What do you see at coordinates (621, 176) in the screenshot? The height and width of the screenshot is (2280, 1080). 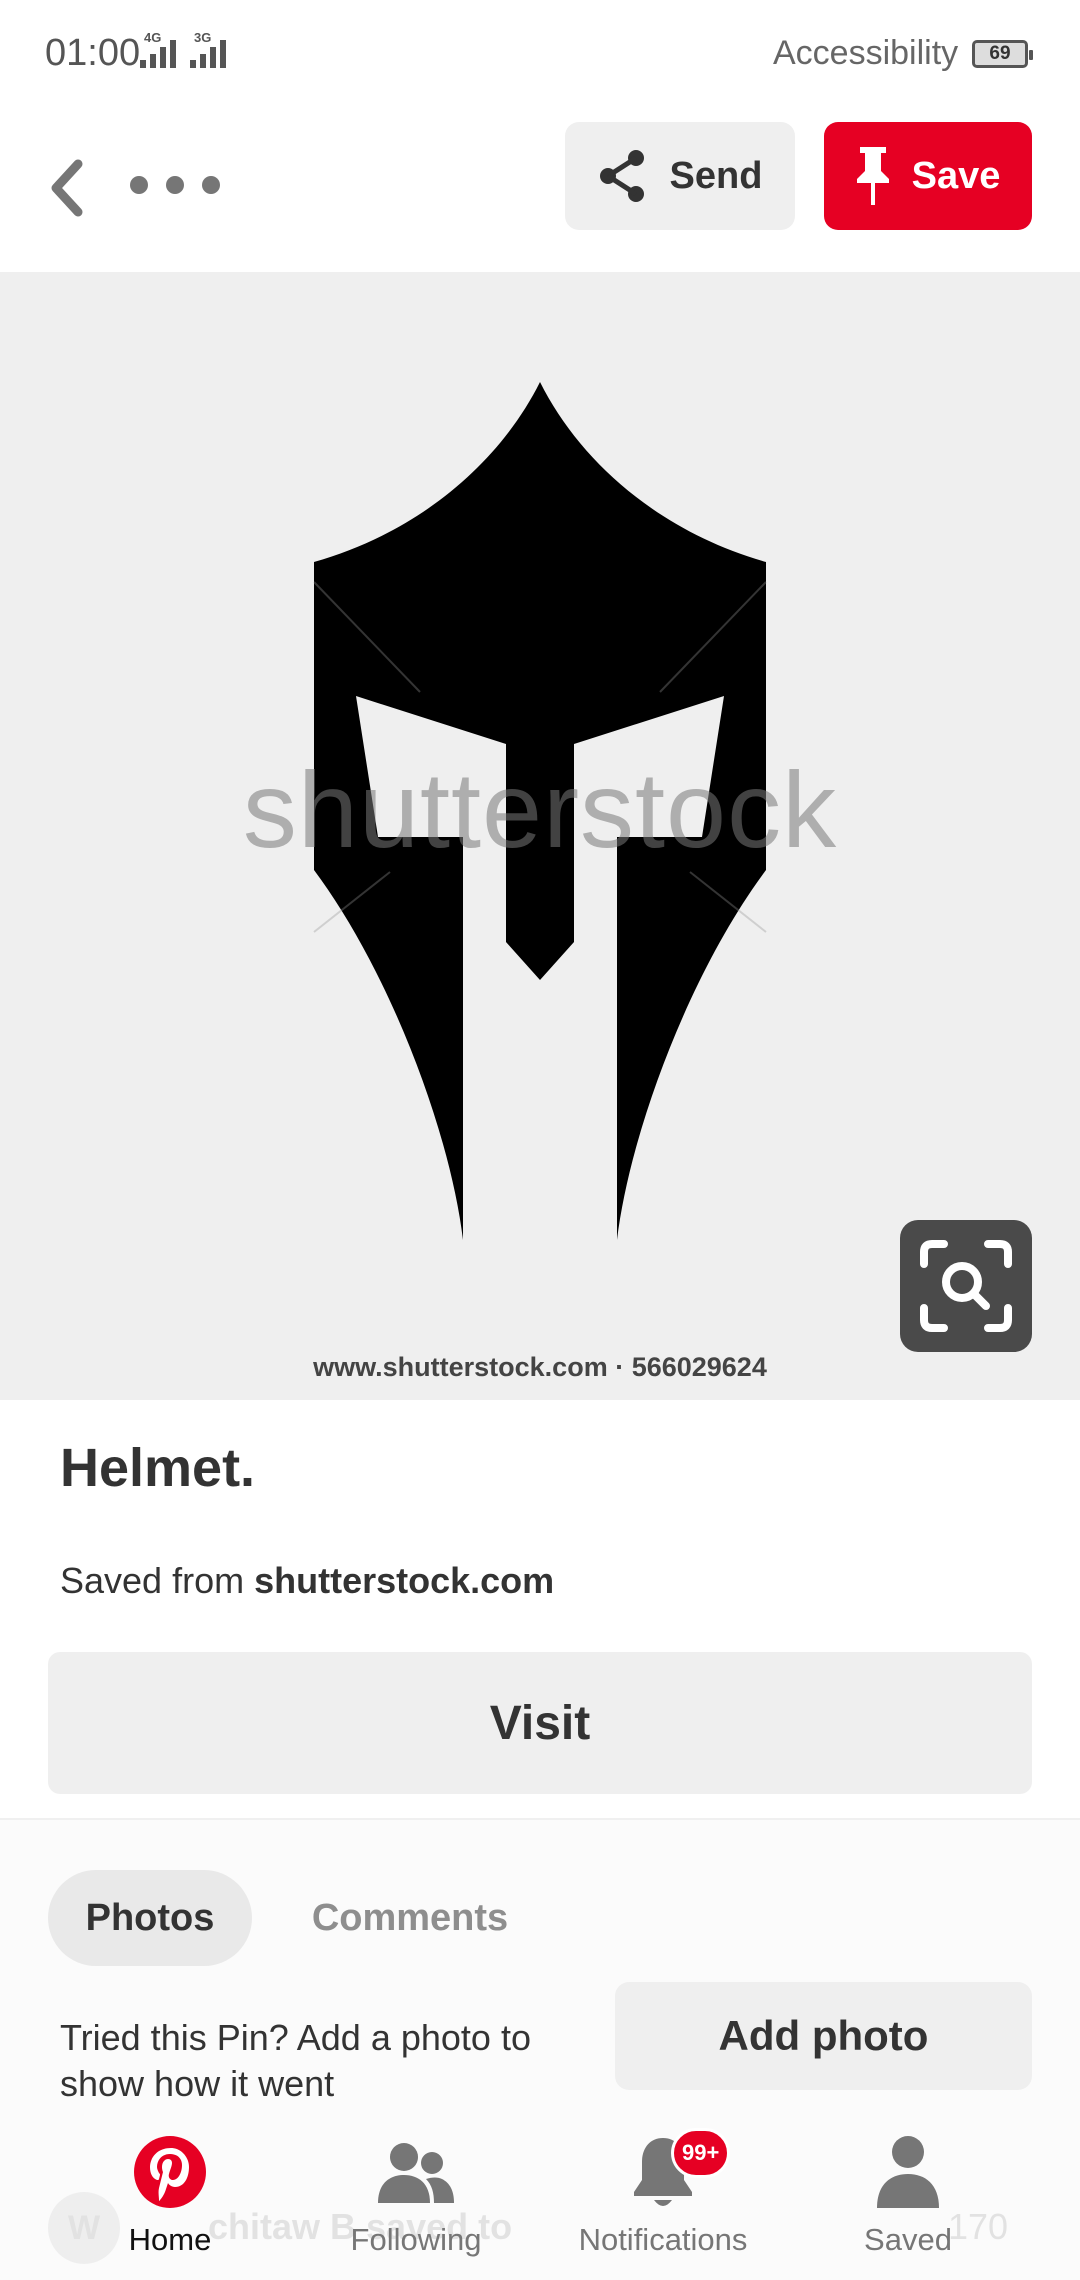 I see `share-icon` at bounding box center [621, 176].